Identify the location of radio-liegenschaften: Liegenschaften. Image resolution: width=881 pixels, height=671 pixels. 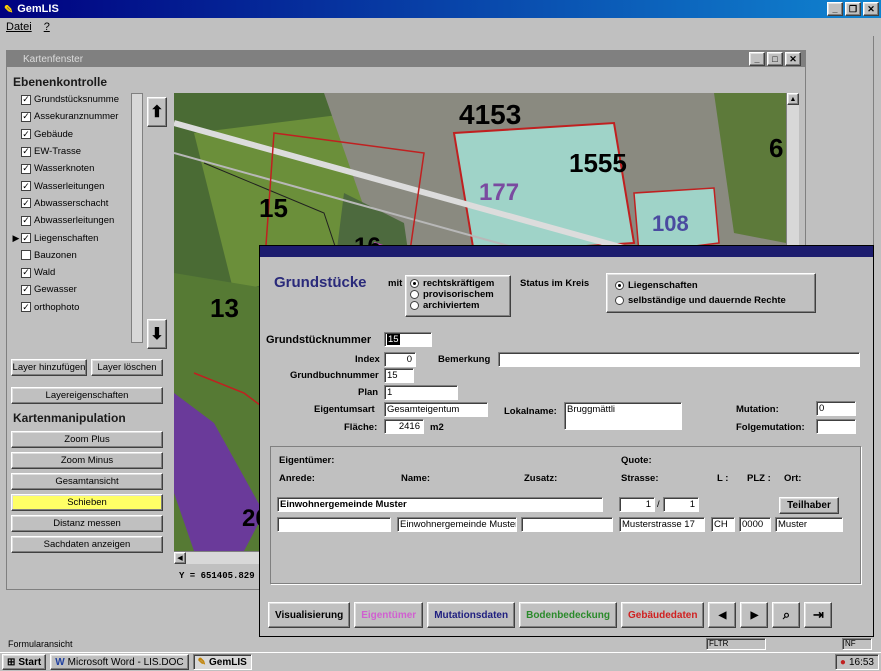
(711, 285).